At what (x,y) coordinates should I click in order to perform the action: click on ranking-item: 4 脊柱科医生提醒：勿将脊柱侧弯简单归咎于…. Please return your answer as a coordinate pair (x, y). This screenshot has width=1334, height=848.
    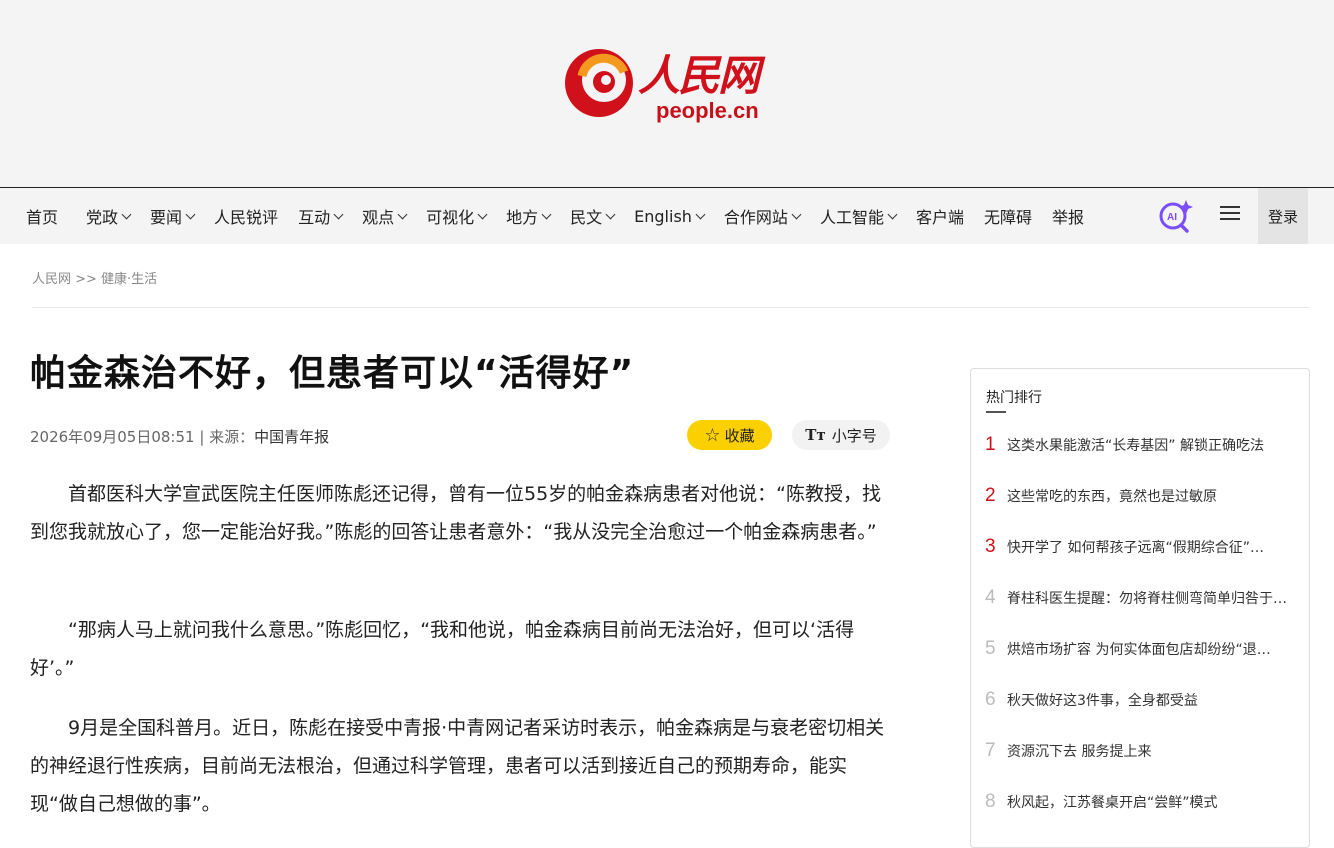
    Looking at the image, I should click on (1140, 598).